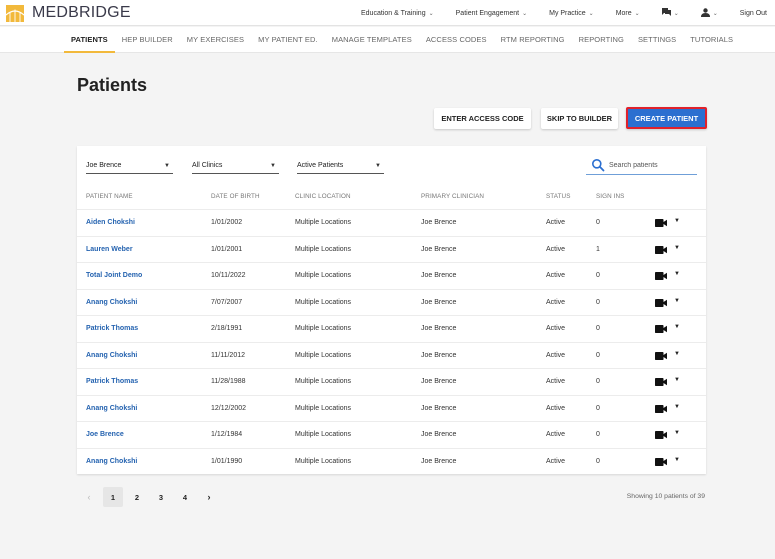 The width and height of the screenshot is (775, 559). I want to click on results-summary: Showing 10 patients of 39, so click(665, 496).